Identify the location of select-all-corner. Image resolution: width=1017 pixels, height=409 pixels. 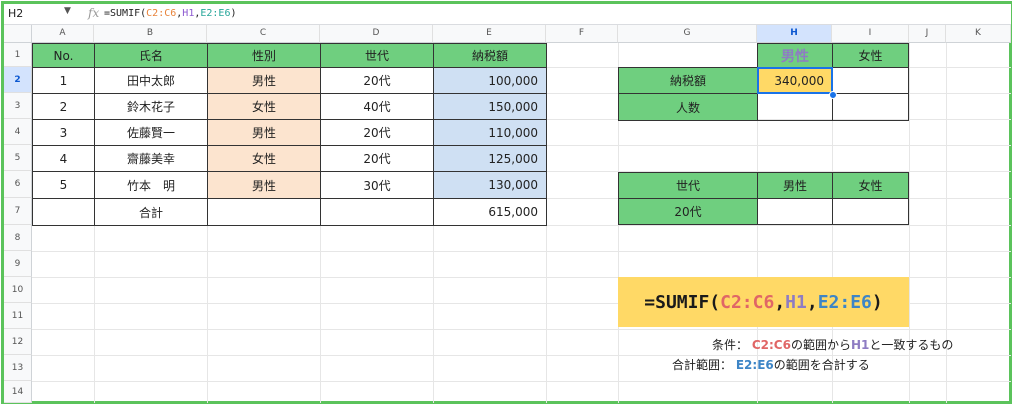
(18, 34).